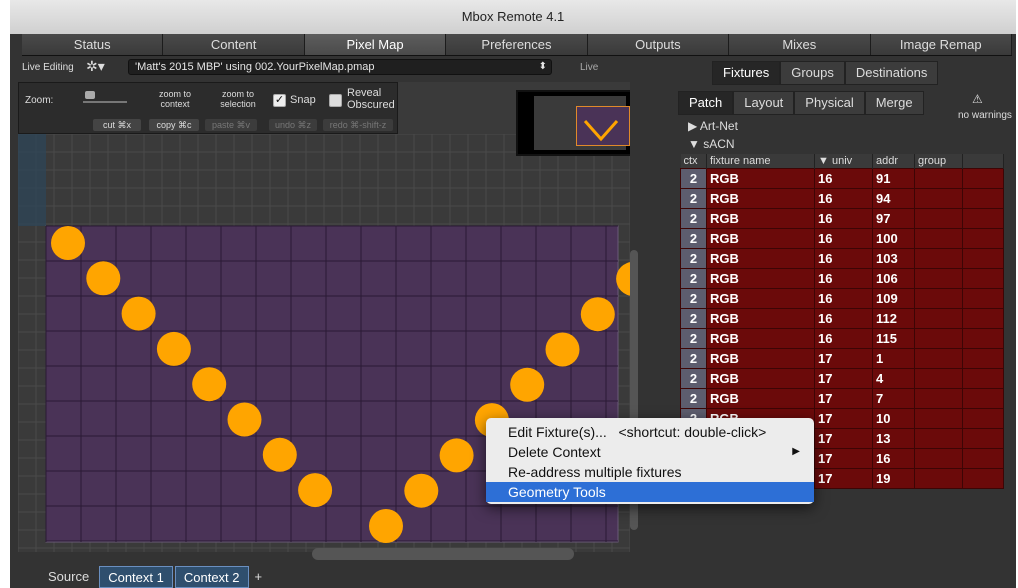 This screenshot has width=1018, height=588. I want to click on tab-physical: Physical, so click(829, 103).